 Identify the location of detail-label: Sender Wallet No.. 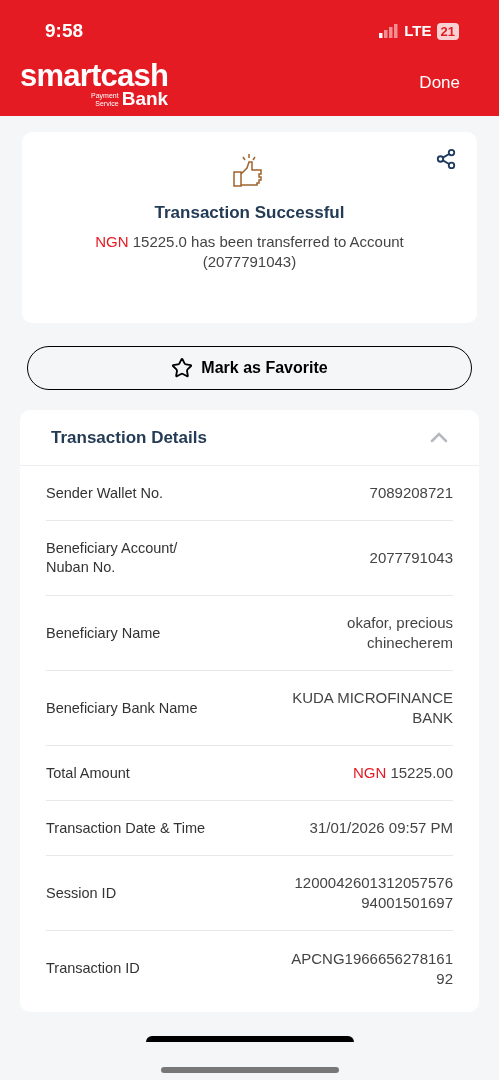
(105, 493).